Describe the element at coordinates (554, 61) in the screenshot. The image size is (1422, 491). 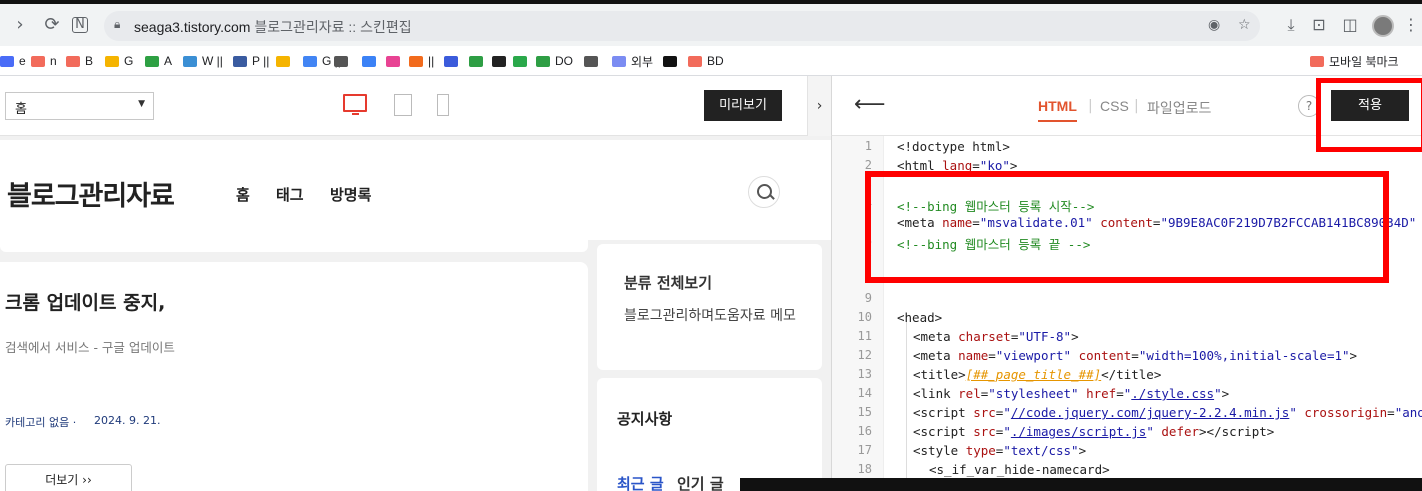
I see `bookmark-item: DO` at that location.